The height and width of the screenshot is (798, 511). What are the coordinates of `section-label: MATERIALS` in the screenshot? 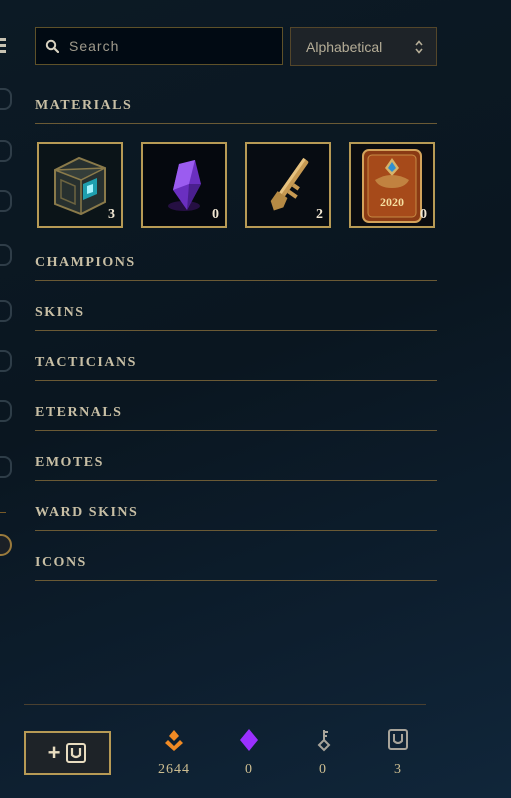 It's located at (84, 105).